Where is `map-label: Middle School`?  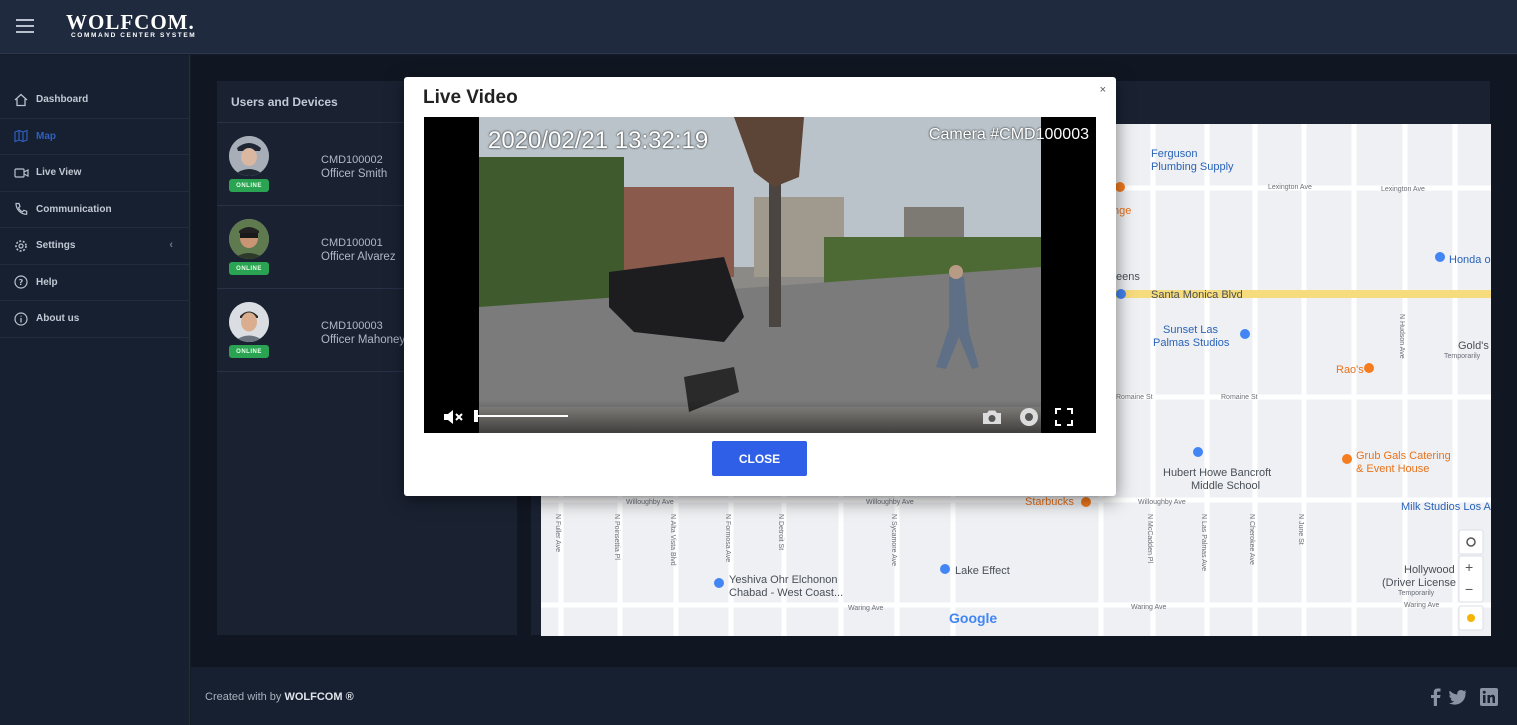 map-label: Middle School is located at coordinates (1226, 486).